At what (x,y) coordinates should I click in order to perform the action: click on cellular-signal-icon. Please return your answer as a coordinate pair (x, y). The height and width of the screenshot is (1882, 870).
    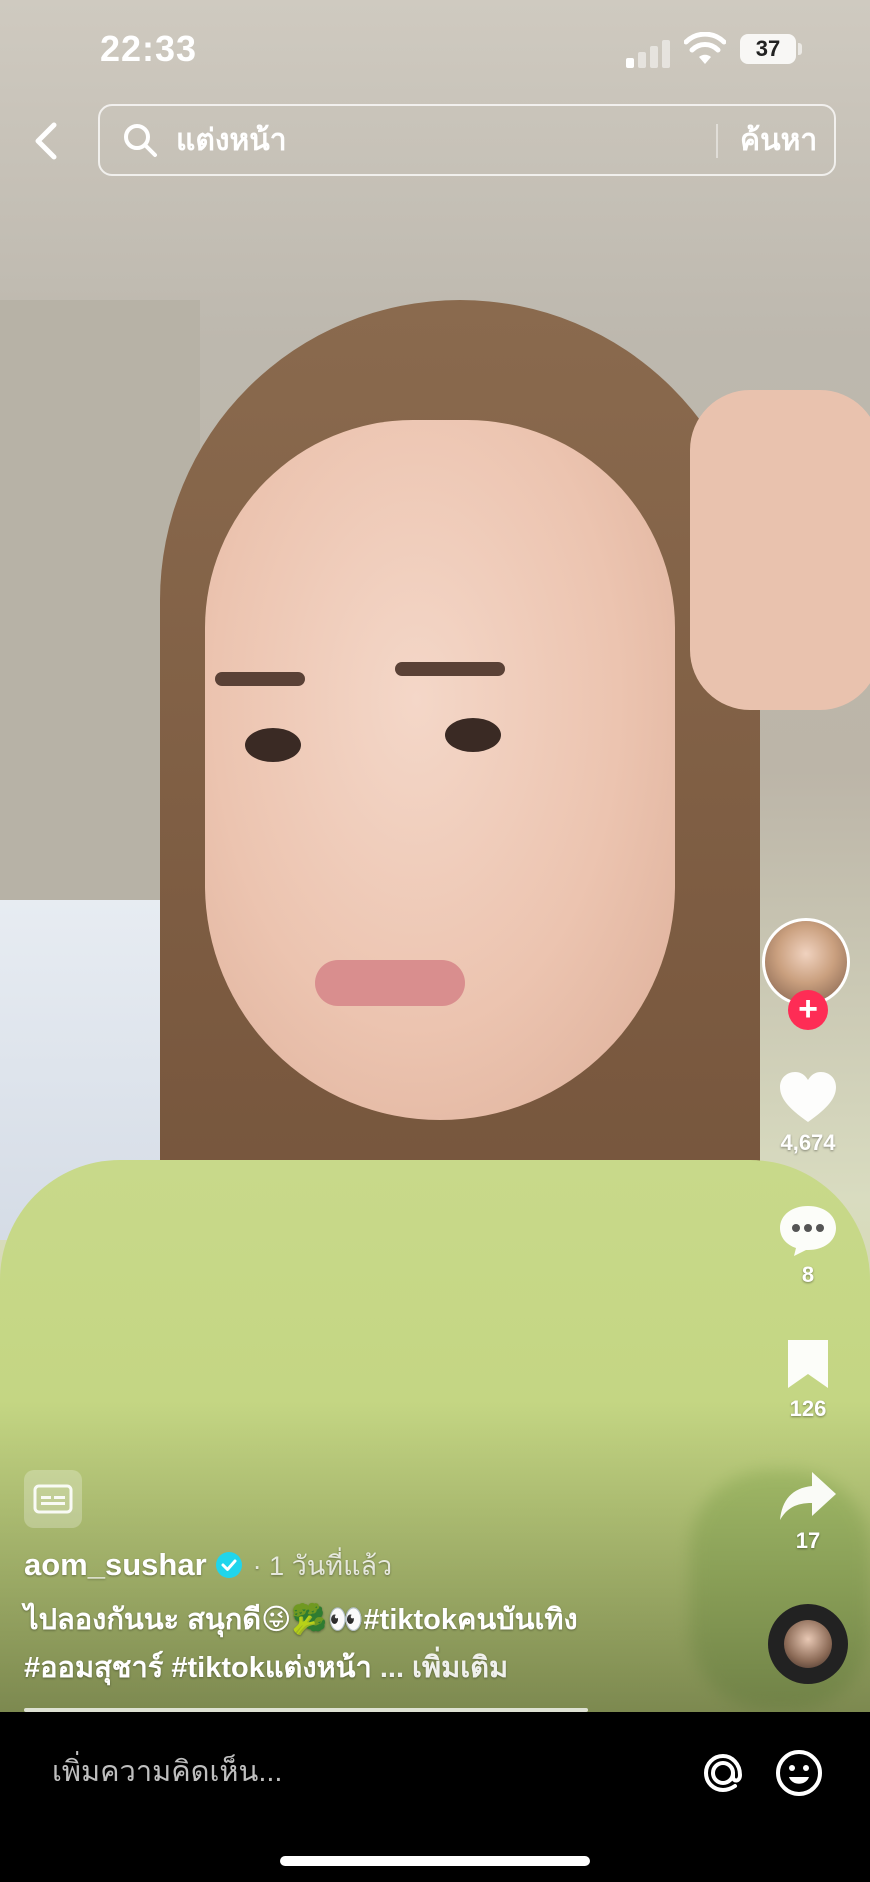
    Looking at the image, I should click on (648, 52).